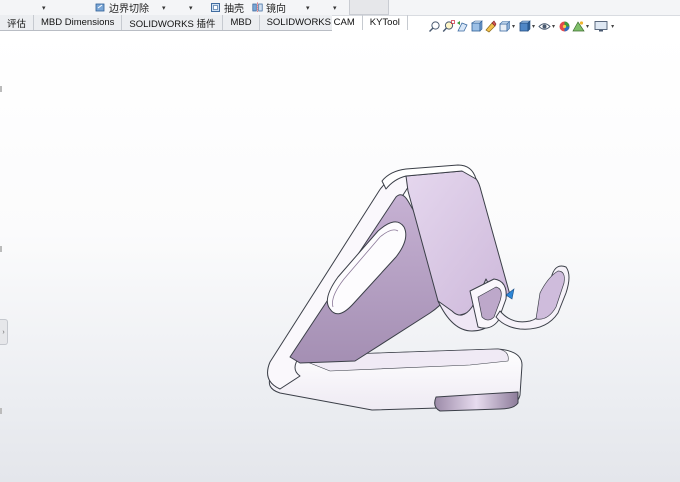 The image size is (680, 482). I want to click on edit-appearance-icon, so click(564, 26).